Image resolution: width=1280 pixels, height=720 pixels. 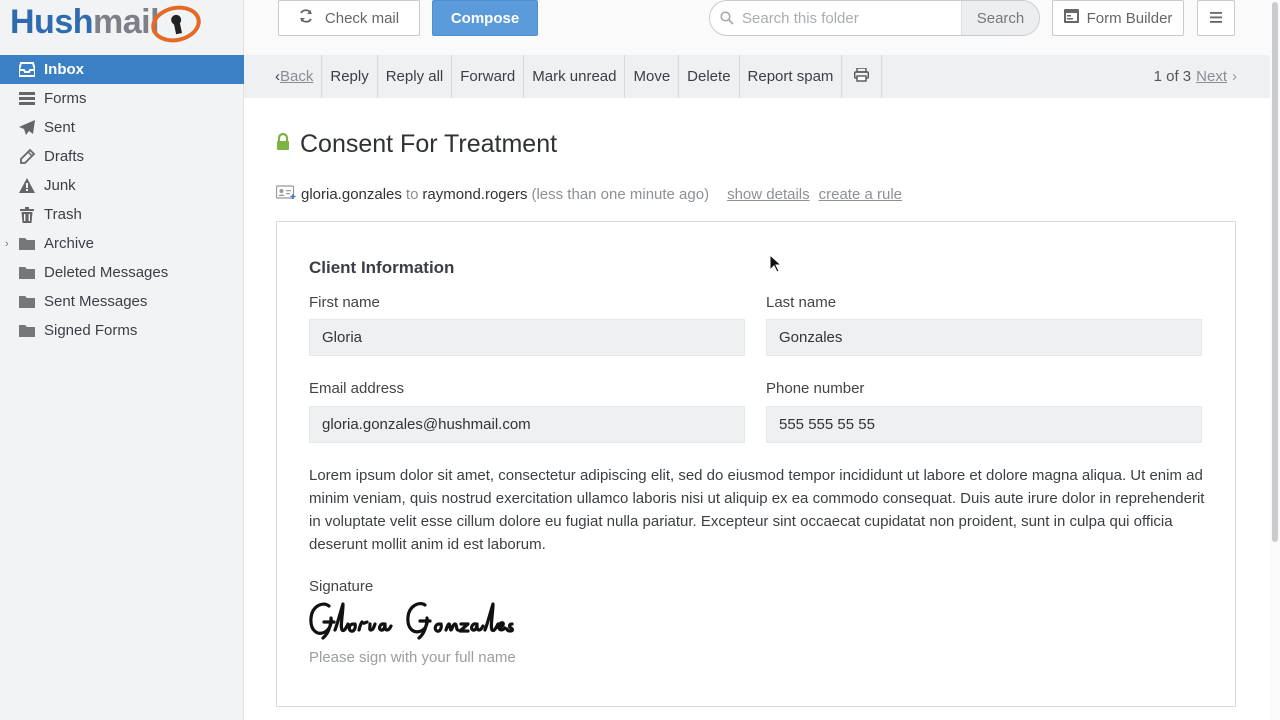 I want to click on paper-plane-icon, so click(x=27, y=127).